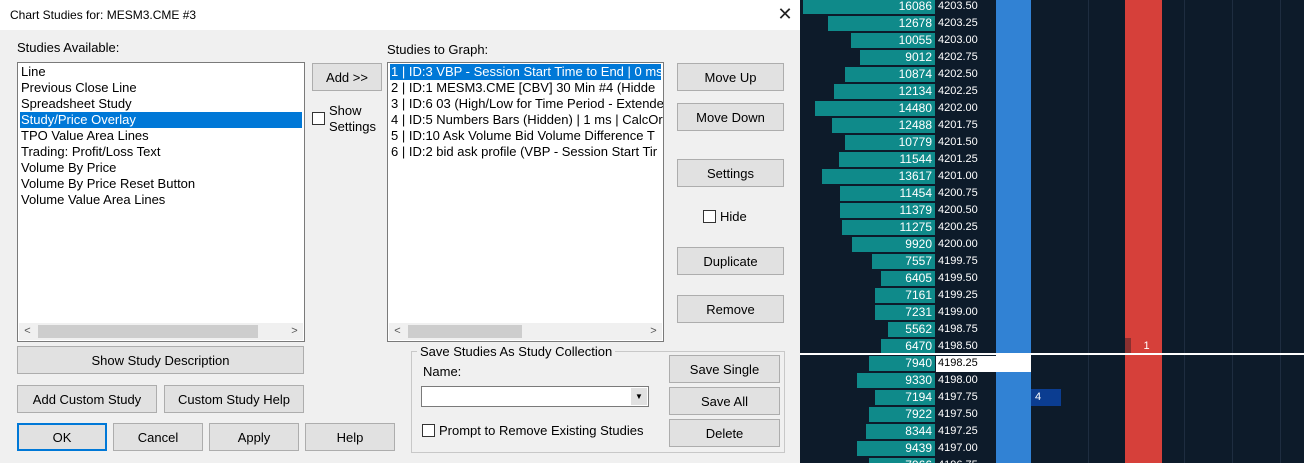  What do you see at coordinates (730, 261) in the screenshot?
I see `duplicate-button: Duplicate` at bounding box center [730, 261].